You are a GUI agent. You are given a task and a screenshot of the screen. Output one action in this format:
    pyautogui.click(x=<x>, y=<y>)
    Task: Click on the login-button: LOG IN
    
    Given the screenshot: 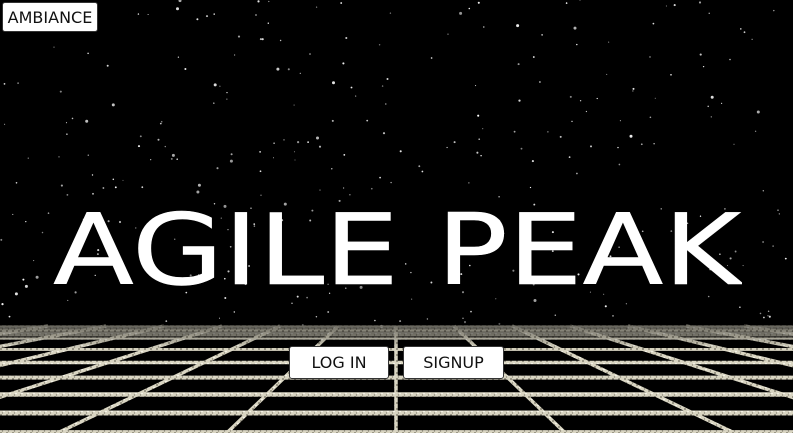 What is the action you would take?
    pyautogui.click(x=339, y=362)
    